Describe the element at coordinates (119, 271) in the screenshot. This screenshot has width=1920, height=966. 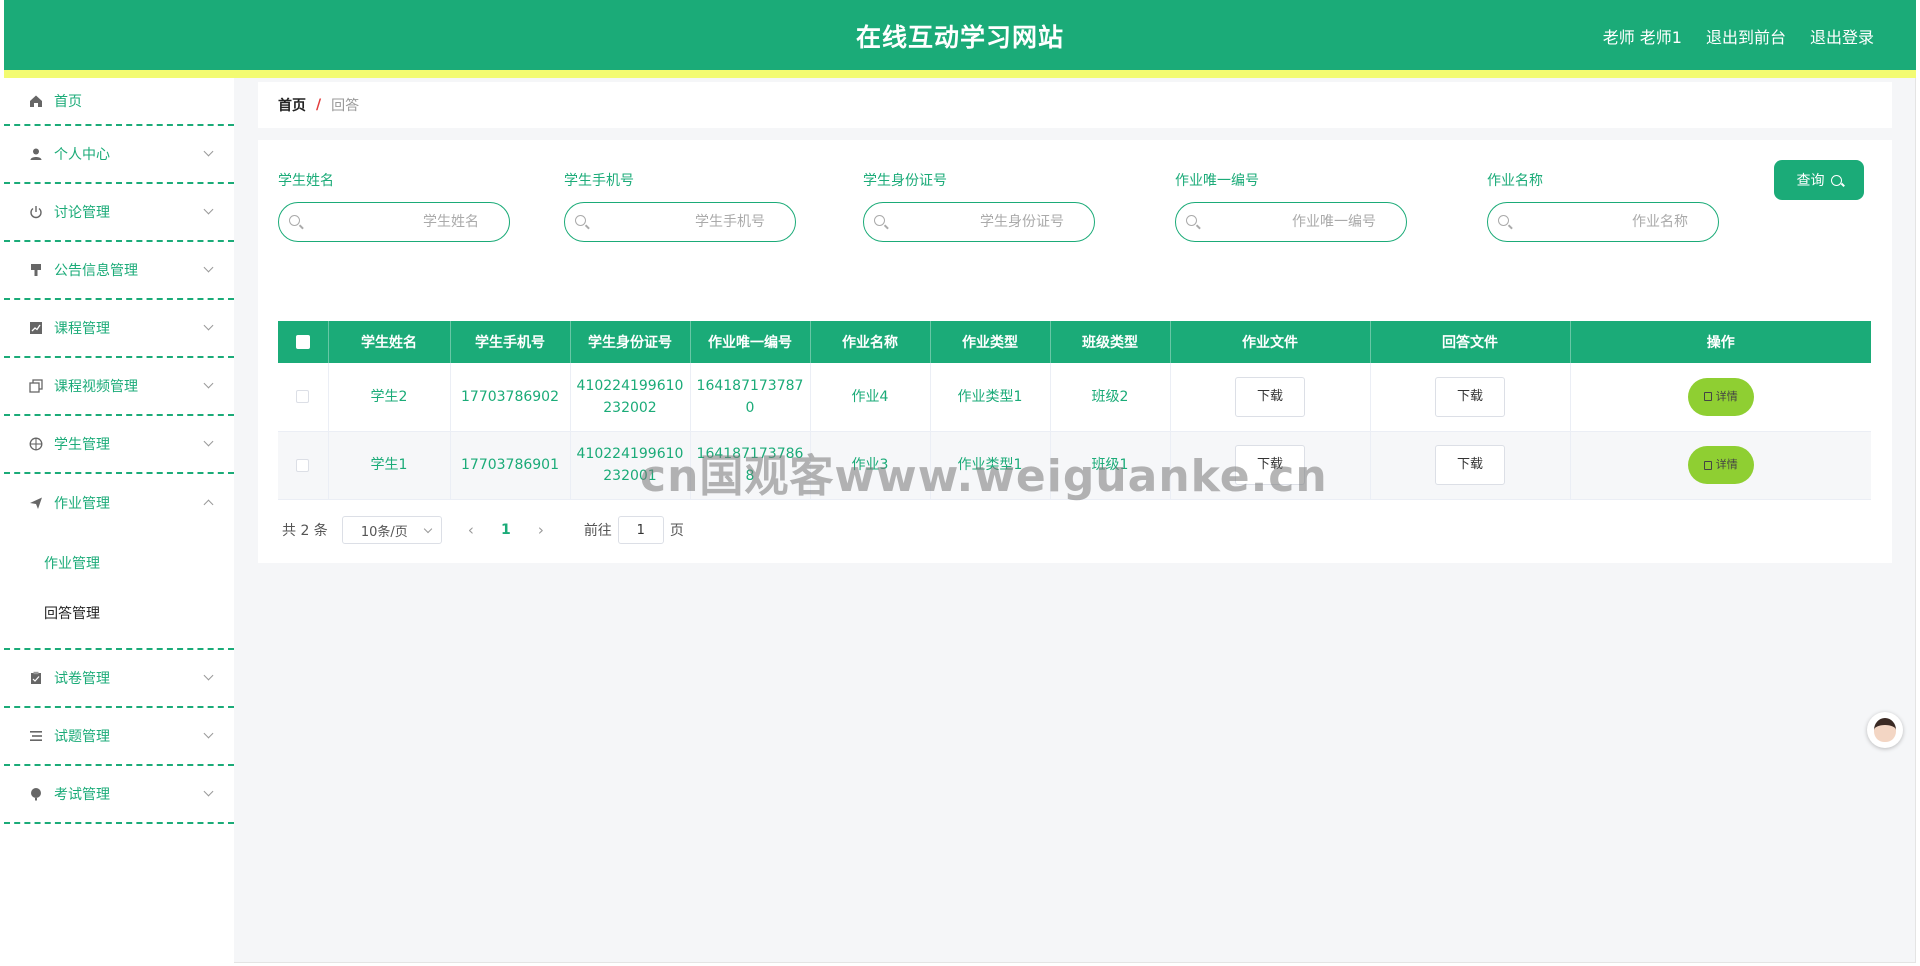
I see `sidebar-item-notice: 公告信息管理` at that location.